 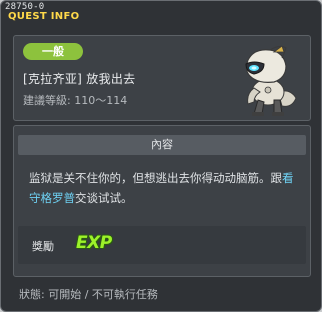 What do you see at coordinates (271, 80) in the screenshot?
I see `robot-npc-icon` at bounding box center [271, 80].